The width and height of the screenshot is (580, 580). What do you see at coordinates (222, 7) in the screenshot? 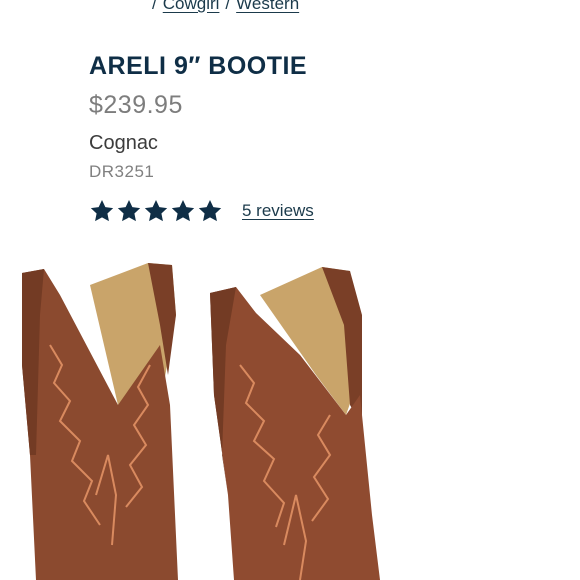
I see `breadcrumb: / Cowgirl / Western` at bounding box center [222, 7].